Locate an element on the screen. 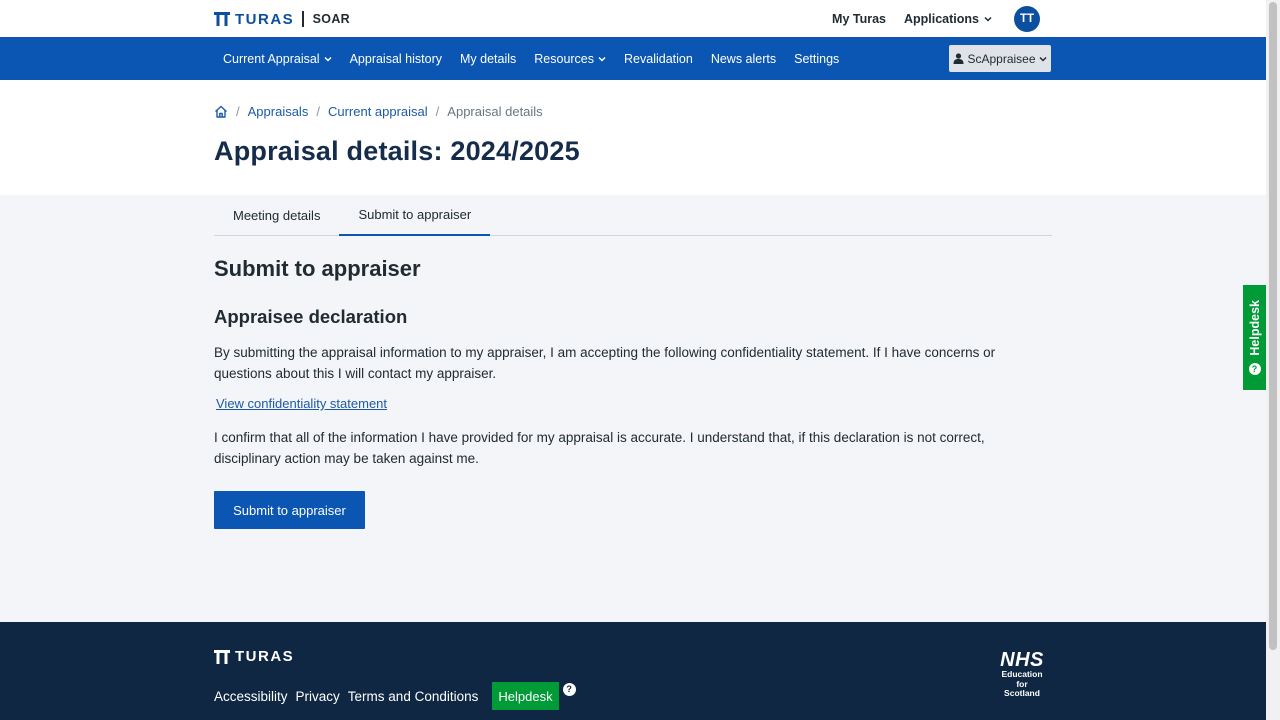 This screenshot has height=720, width=1280. top-right-menu: My Turas Applications TT is located at coordinates (936, 19).